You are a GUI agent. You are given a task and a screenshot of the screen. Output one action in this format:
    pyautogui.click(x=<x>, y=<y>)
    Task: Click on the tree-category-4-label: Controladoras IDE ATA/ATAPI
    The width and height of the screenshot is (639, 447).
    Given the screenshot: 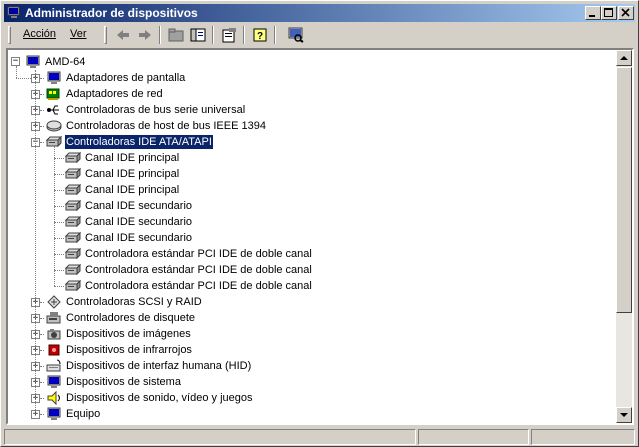 What is the action you would take?
    pyautogui.click(x=139, y=142)
    